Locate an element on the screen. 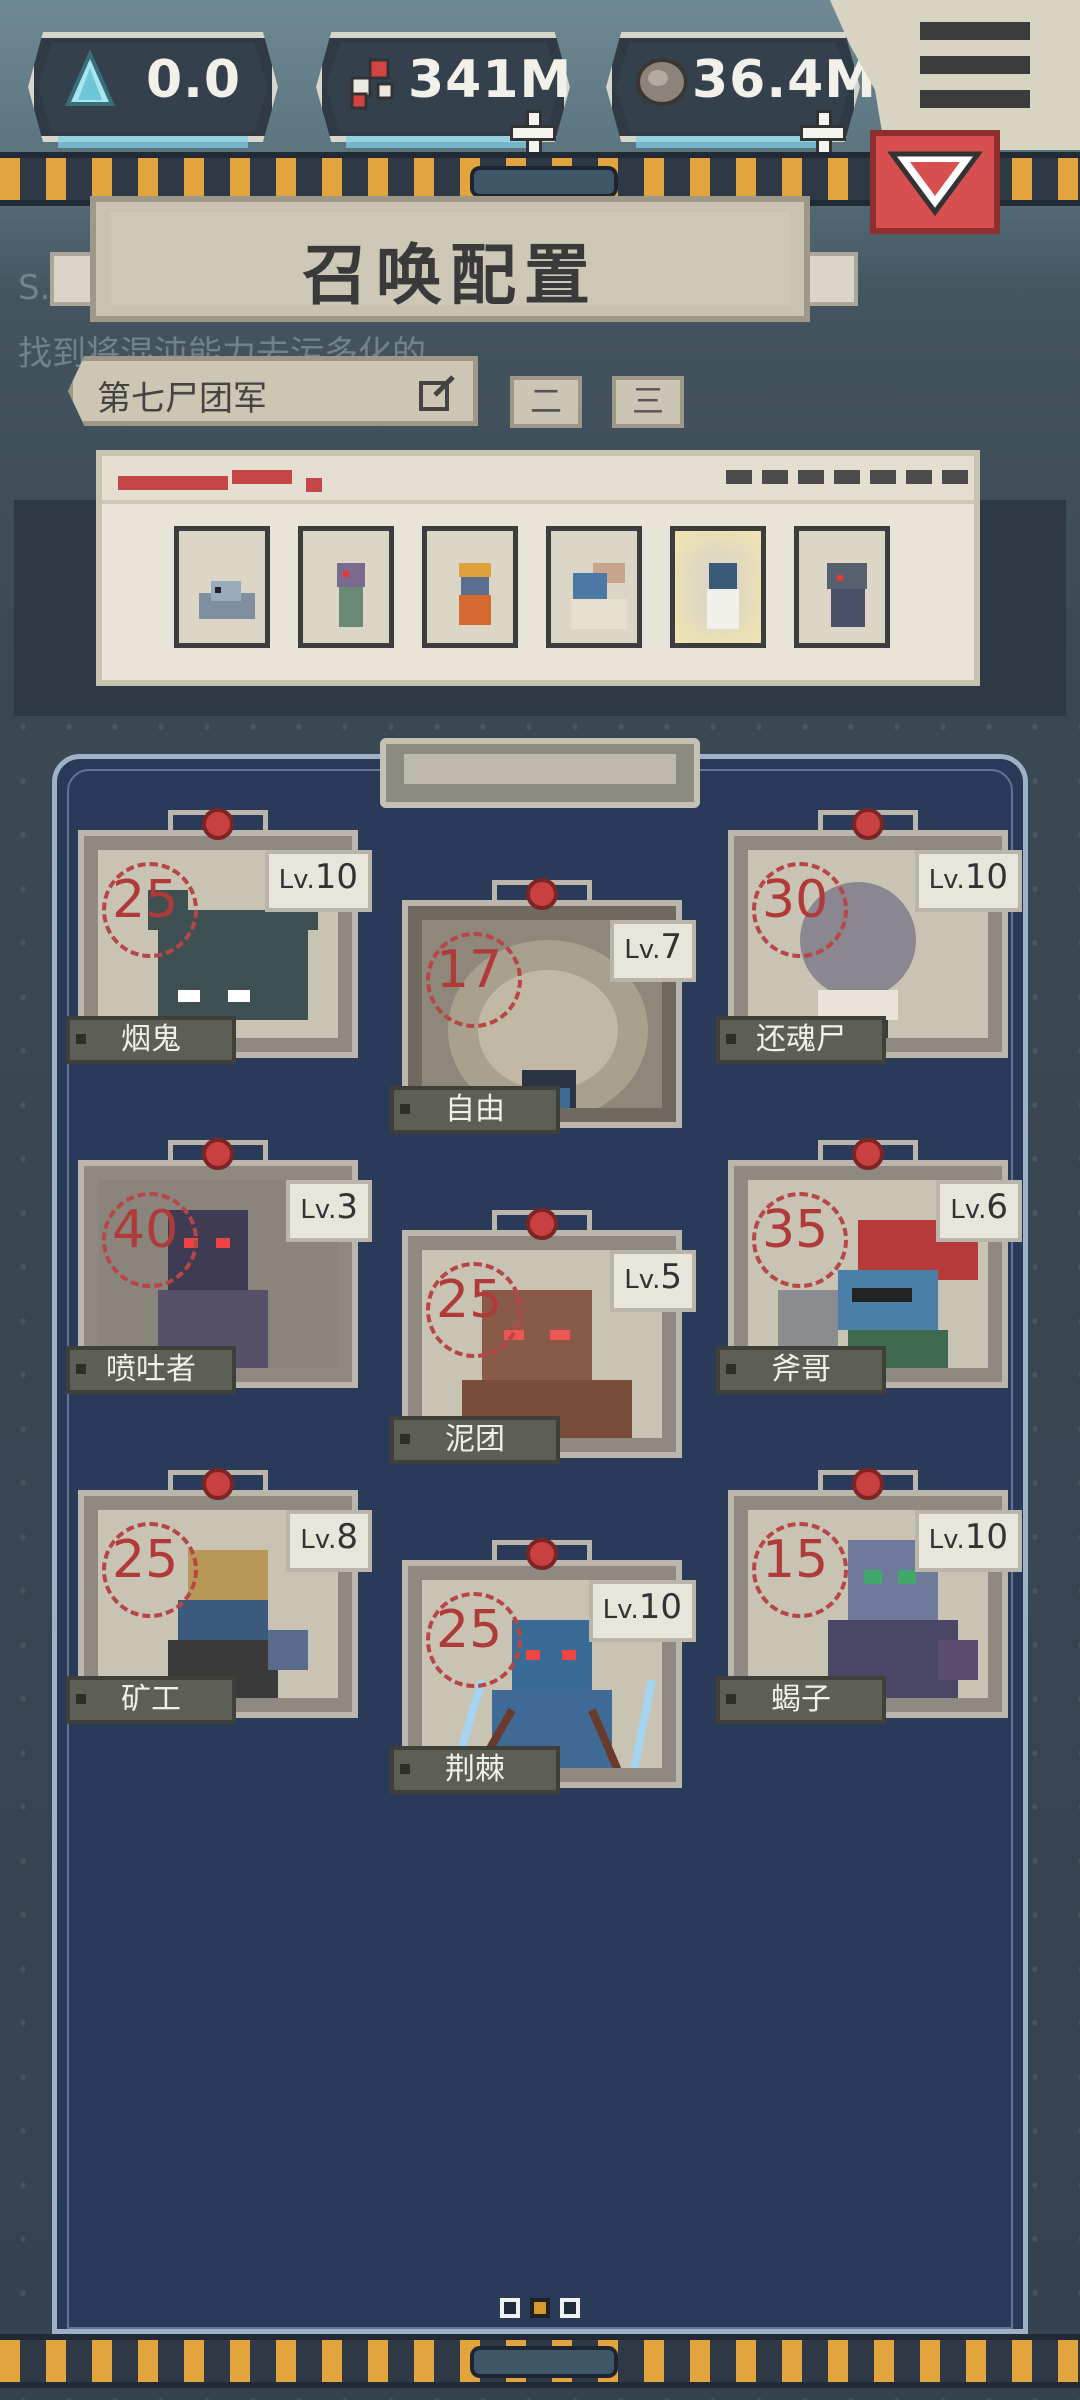 This screenshot has height=2400, width=1080. chevron-down-icon is located at coordinates (935, 183).